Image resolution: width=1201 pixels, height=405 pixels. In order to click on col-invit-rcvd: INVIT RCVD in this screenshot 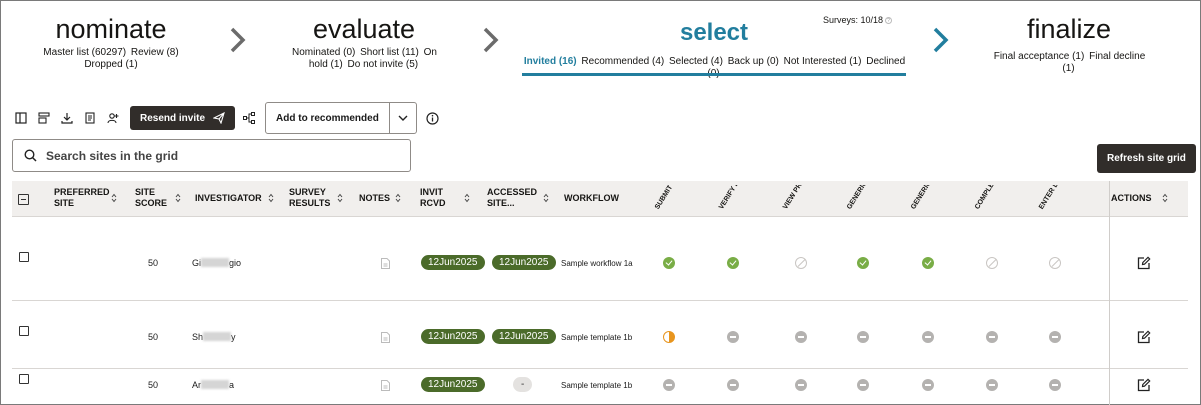, I will do `click(435, 198)`.